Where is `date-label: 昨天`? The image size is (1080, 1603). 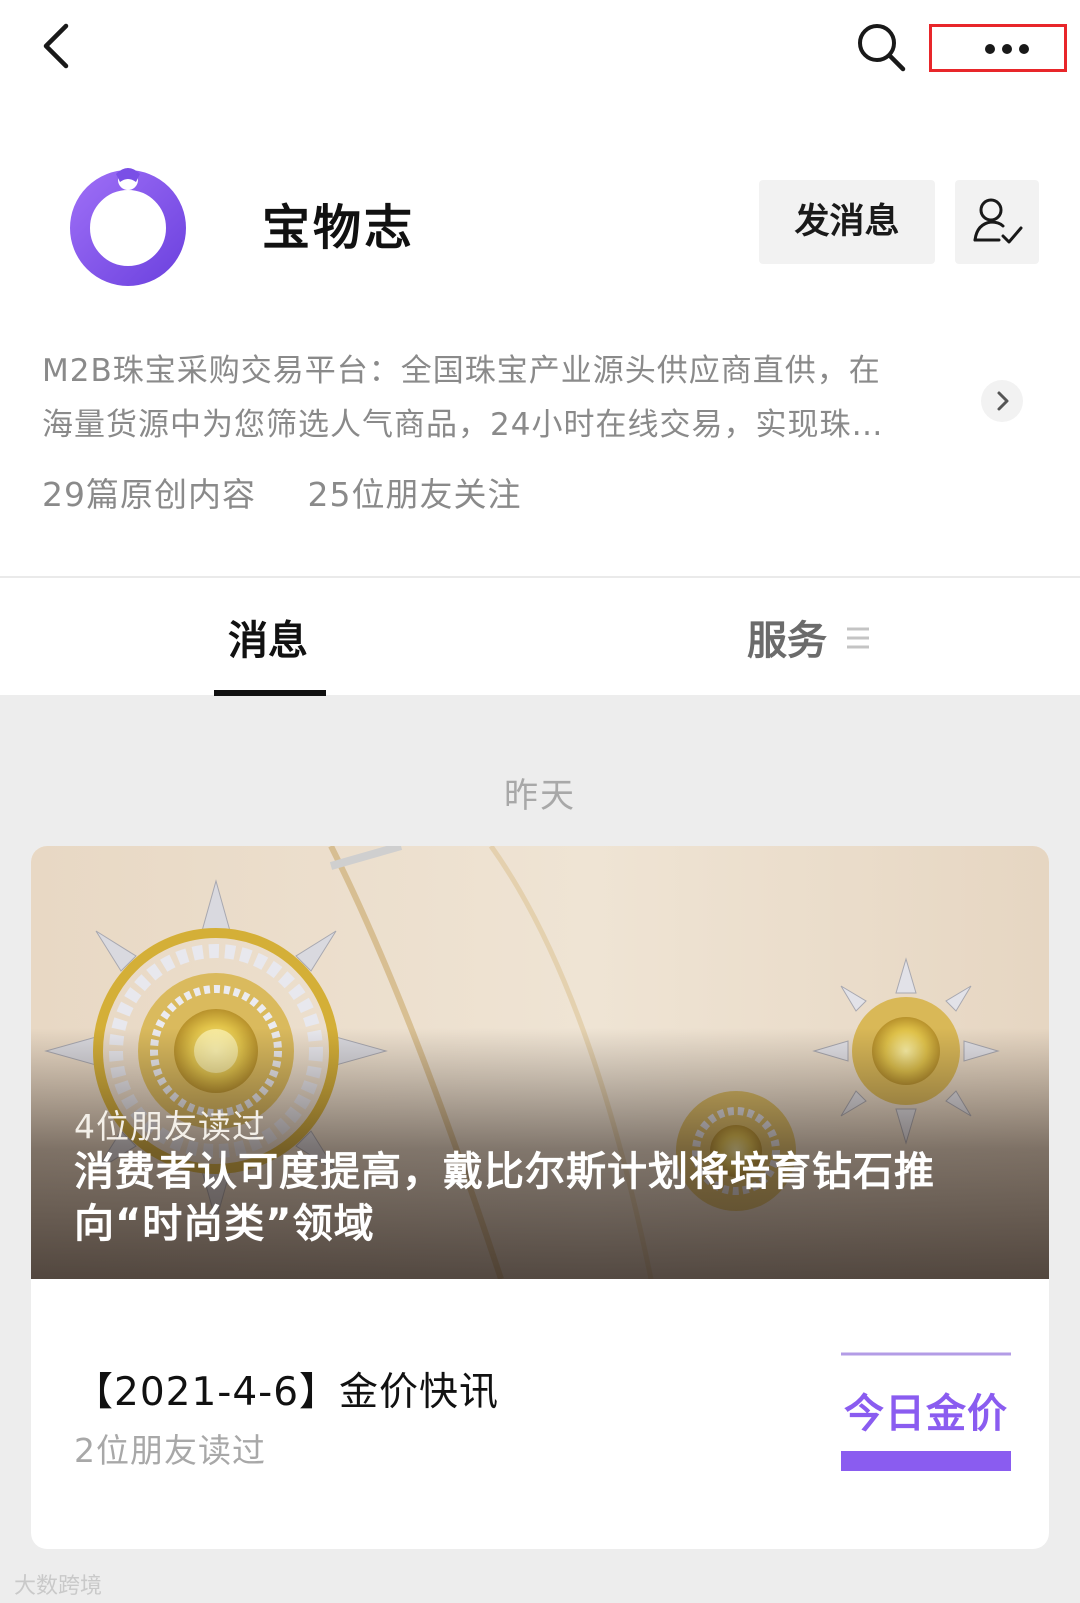
date-label: 昨天 is located at coordinates (540, 796).